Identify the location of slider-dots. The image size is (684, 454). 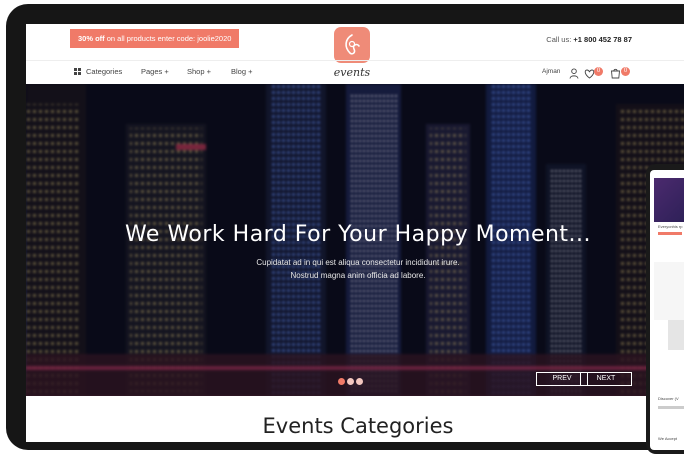
(351, 381).